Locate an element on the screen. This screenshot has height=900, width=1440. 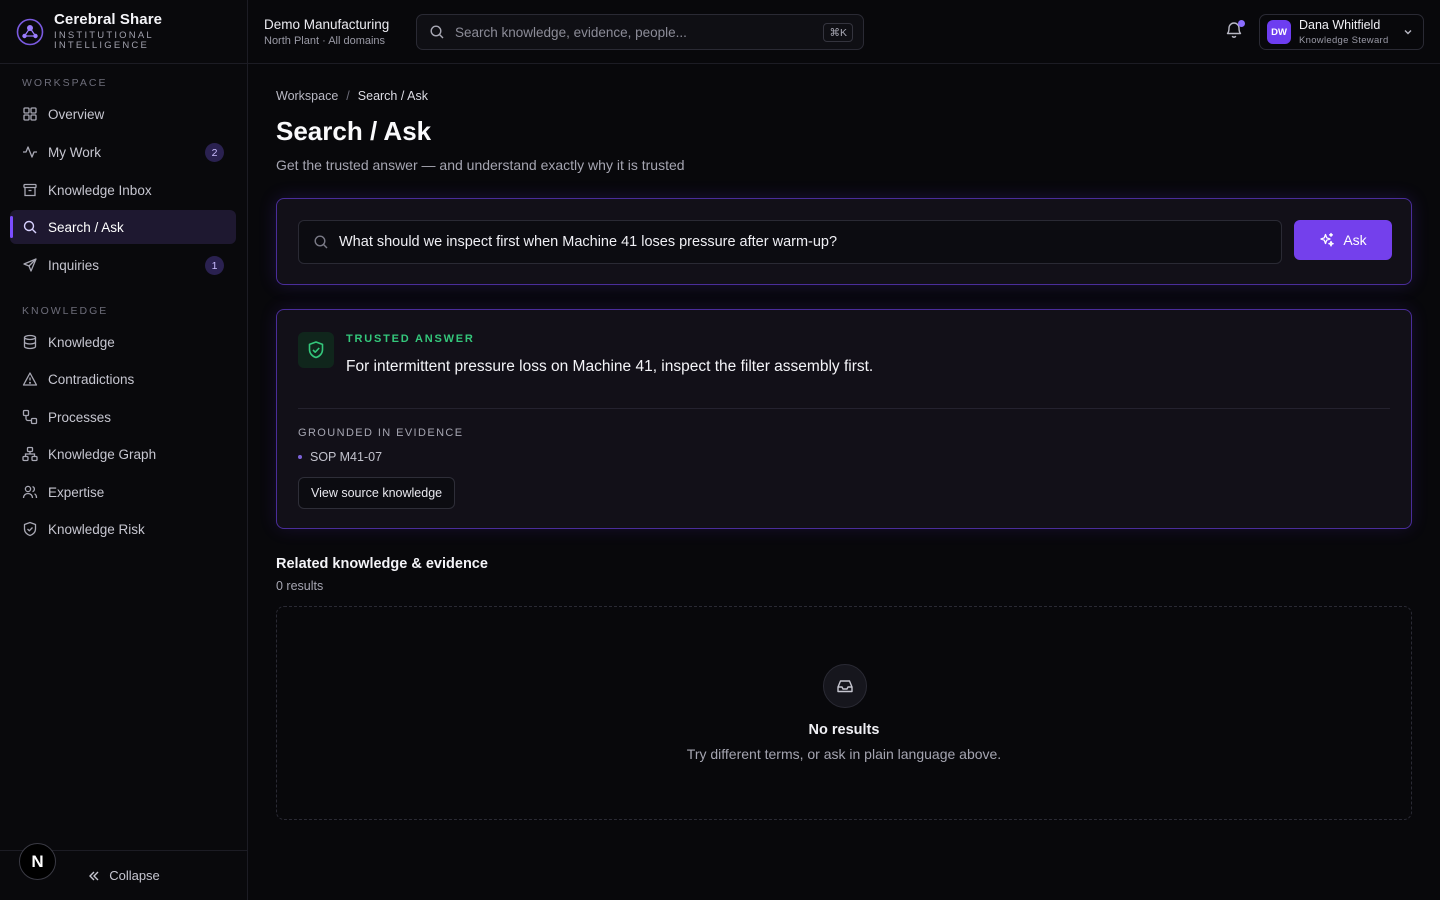
nav-section-workspace: WORKSPACE is located at coordinates (65, 83).